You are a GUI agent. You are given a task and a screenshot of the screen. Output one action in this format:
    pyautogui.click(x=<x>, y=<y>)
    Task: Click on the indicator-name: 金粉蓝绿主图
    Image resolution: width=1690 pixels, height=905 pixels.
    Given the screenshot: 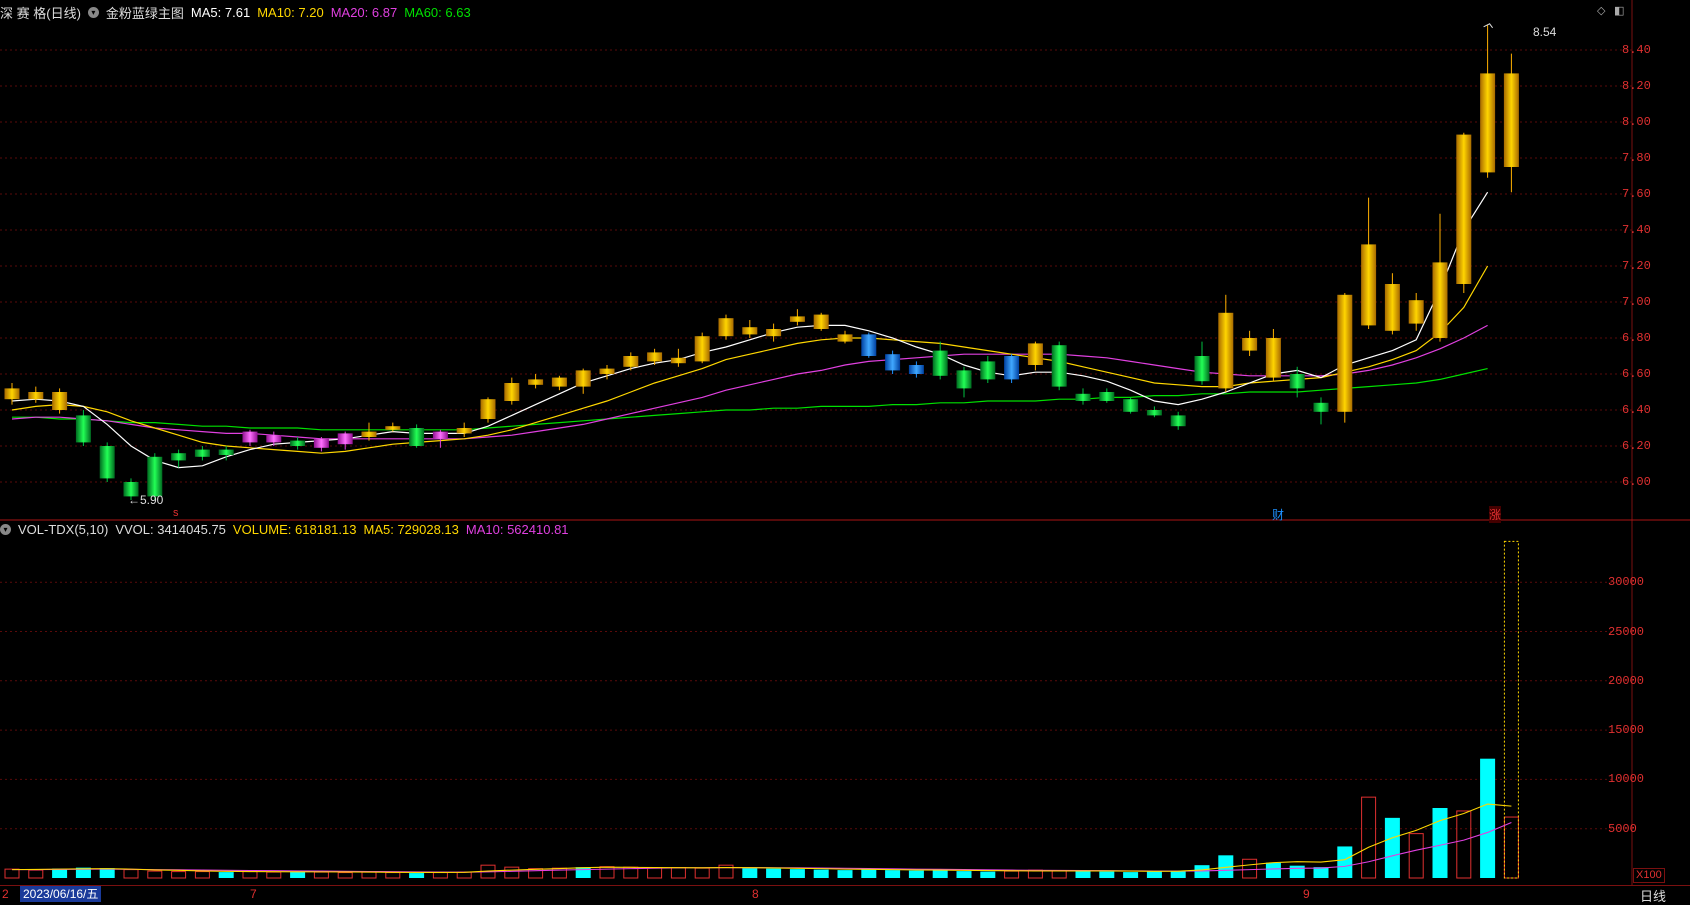 What is the action you would take?
    pyautogui.click(x=145, y=12)
    